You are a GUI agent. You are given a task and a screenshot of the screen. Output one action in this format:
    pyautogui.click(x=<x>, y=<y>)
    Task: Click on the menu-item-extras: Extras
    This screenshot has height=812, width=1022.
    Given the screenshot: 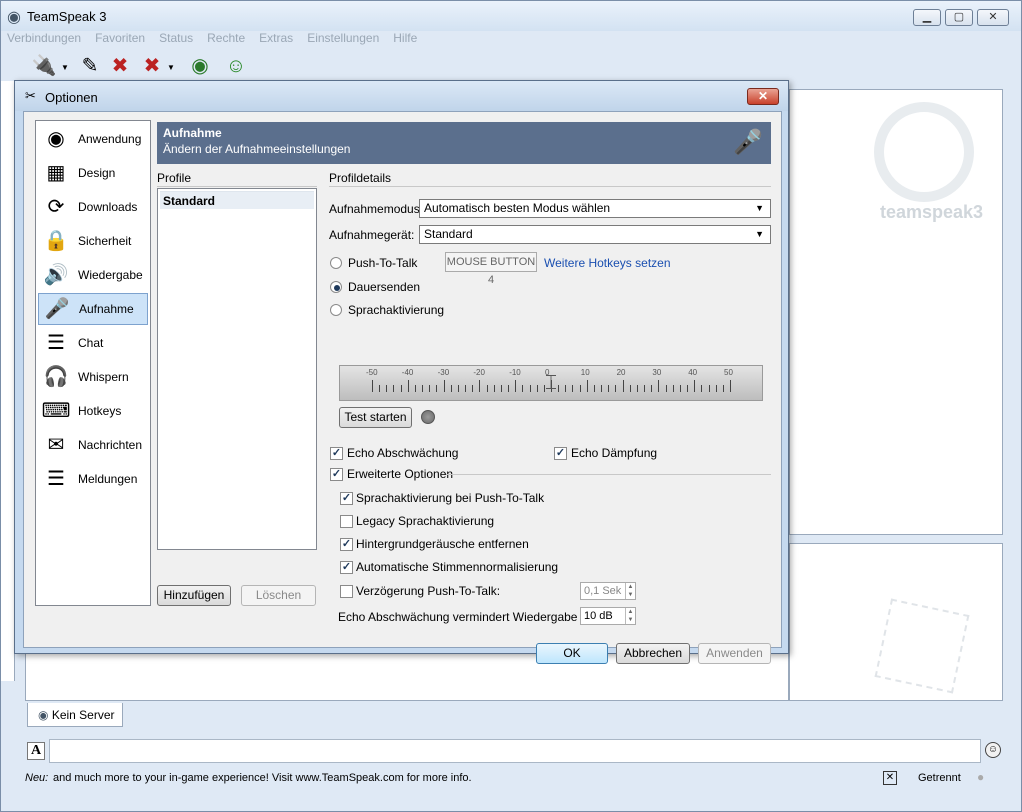 What is the action you would take?
    pyautogui.click(x=276, y=40)
    